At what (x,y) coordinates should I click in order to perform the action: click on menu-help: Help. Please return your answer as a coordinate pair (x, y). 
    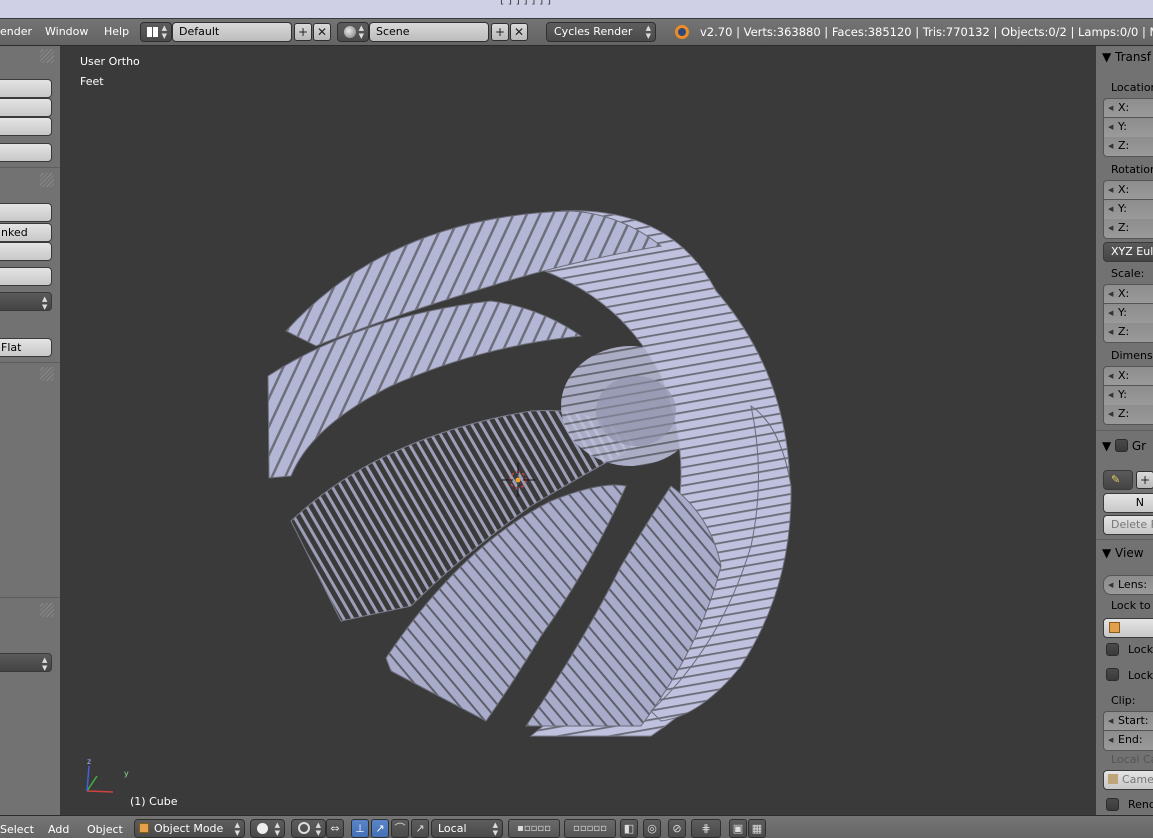
    Looking at the image, I should click on (116, 31).